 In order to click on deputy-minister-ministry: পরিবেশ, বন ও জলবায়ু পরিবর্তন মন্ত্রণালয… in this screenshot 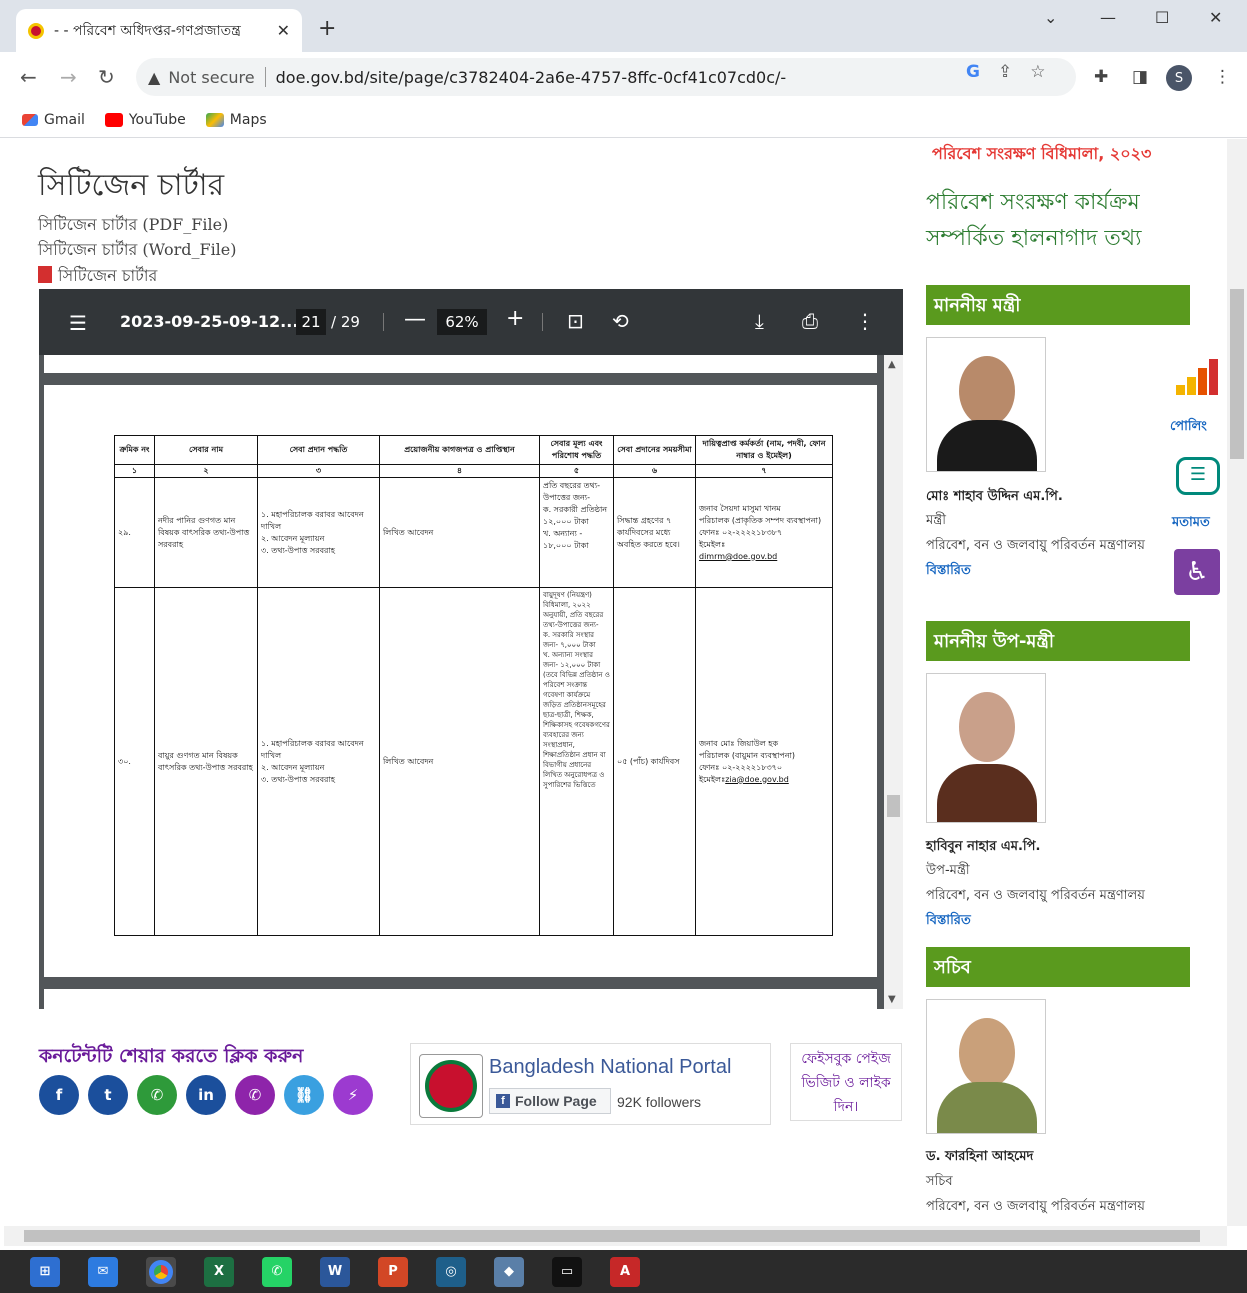, I will do `click(1035, 895)`.